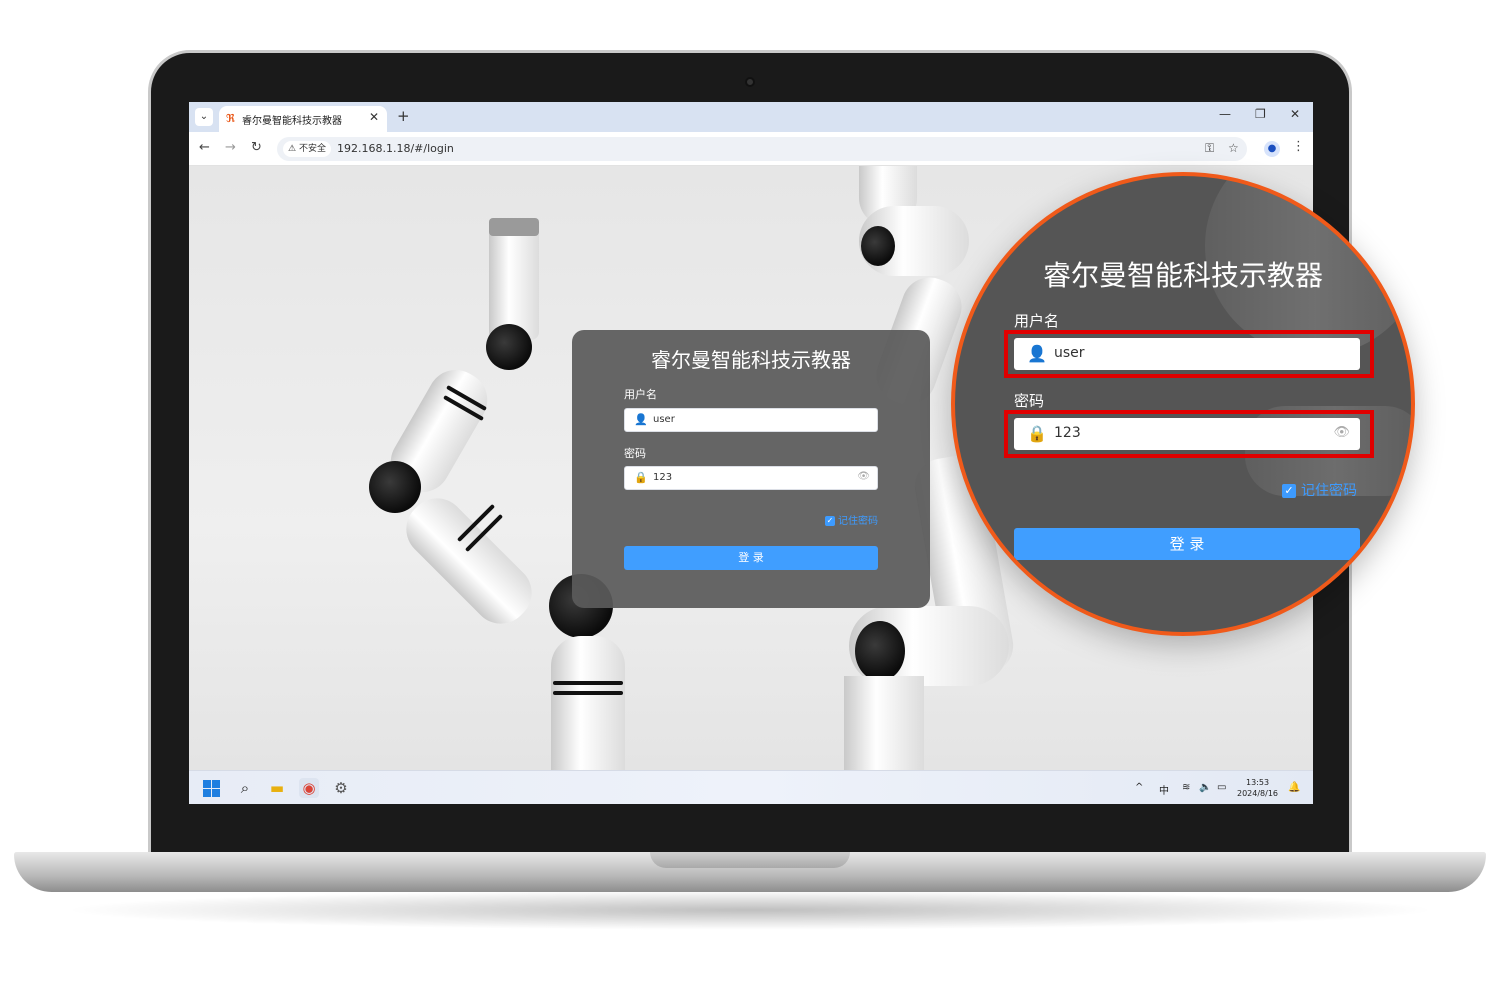  What do you see at coordinates (640, 394) in the screenshot?
I see `username-label: 用户名` at bounding box center [640, 394].